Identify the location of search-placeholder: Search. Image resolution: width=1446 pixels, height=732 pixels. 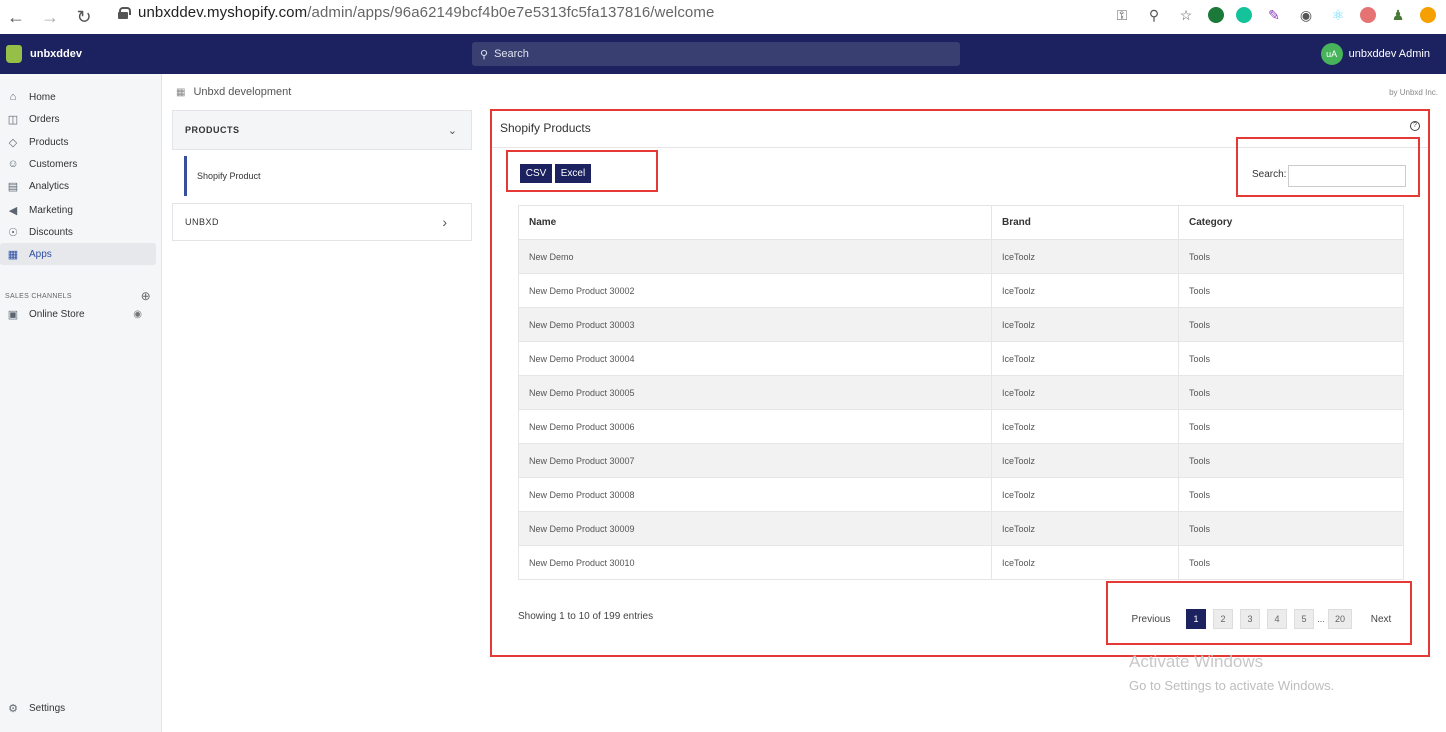
(511, 54).